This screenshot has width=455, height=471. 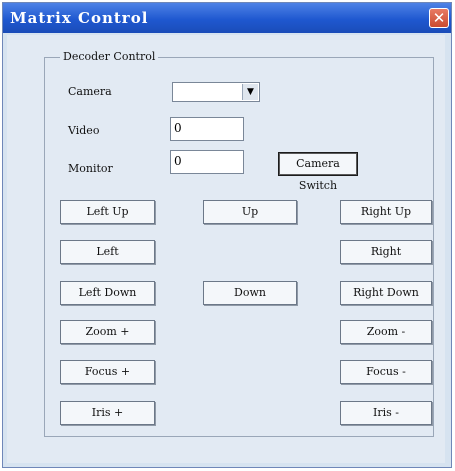 I want to click on monitor-input: 0, so click(x=207, y=162).